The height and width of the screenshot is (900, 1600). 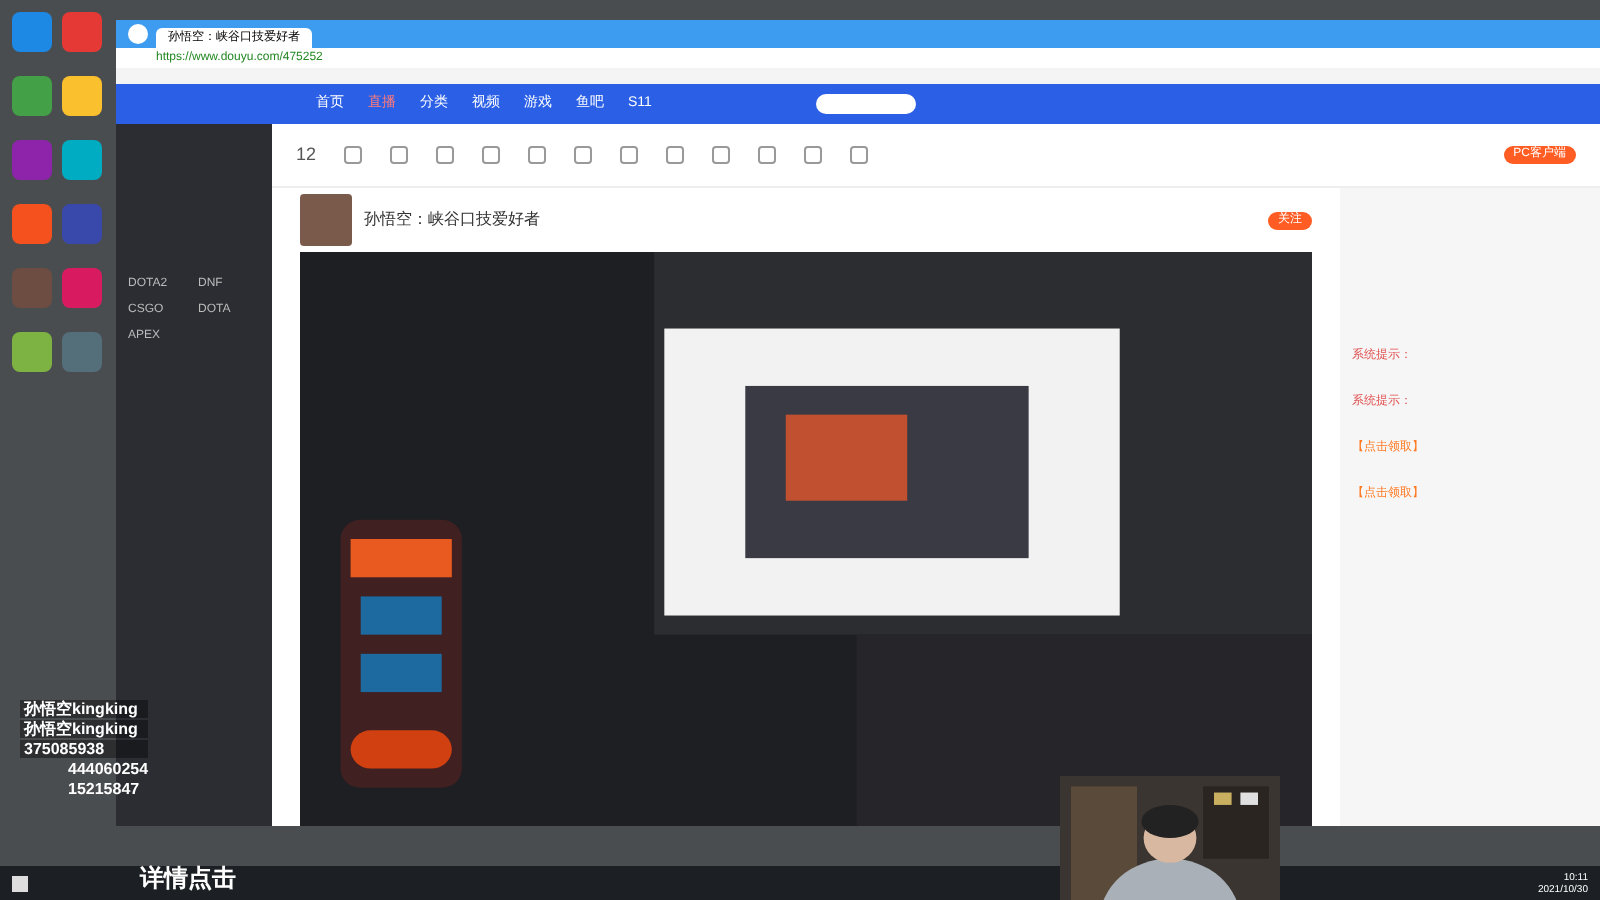 What do you see at coordinates (188, 878) in the screenshot?
I see `overlay-caption: 详情点击` at bounding box center [188, 878].